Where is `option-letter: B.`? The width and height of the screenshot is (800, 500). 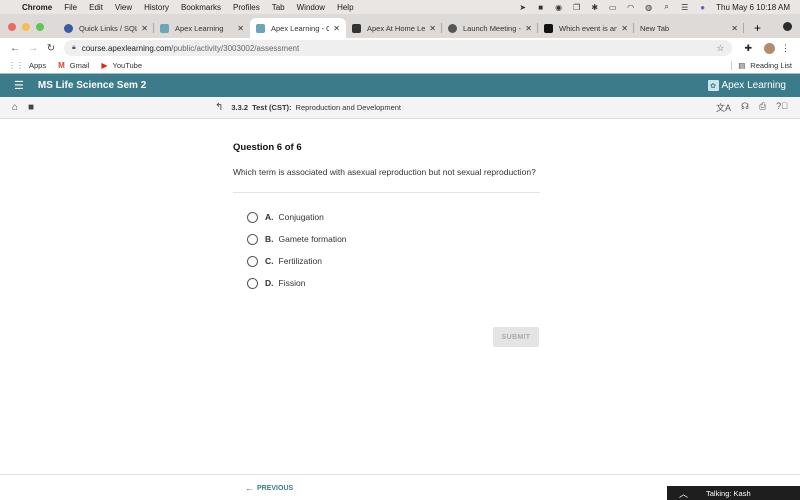 option-letter: B. is located at coordinates (269, 239).